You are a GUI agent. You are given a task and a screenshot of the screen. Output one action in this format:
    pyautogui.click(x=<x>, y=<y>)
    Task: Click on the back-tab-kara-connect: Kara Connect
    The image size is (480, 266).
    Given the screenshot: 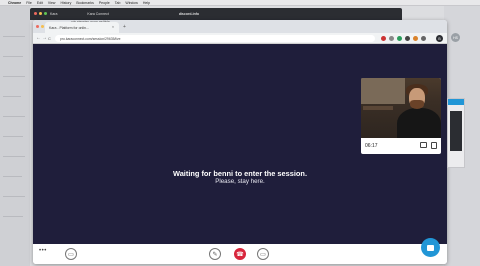 What is the action you would take?
    pyautogui.click(x=97, y=14)
    